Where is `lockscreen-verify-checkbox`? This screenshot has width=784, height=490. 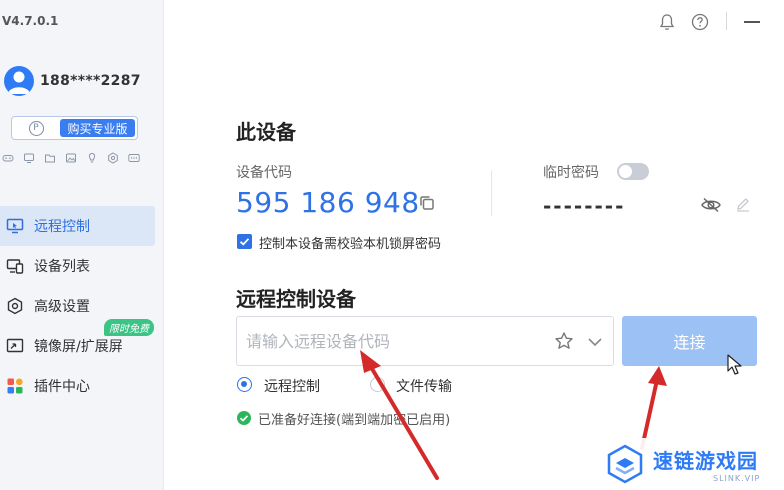 lockscreen-verify-checkbox is located at coordinates (244, 241).